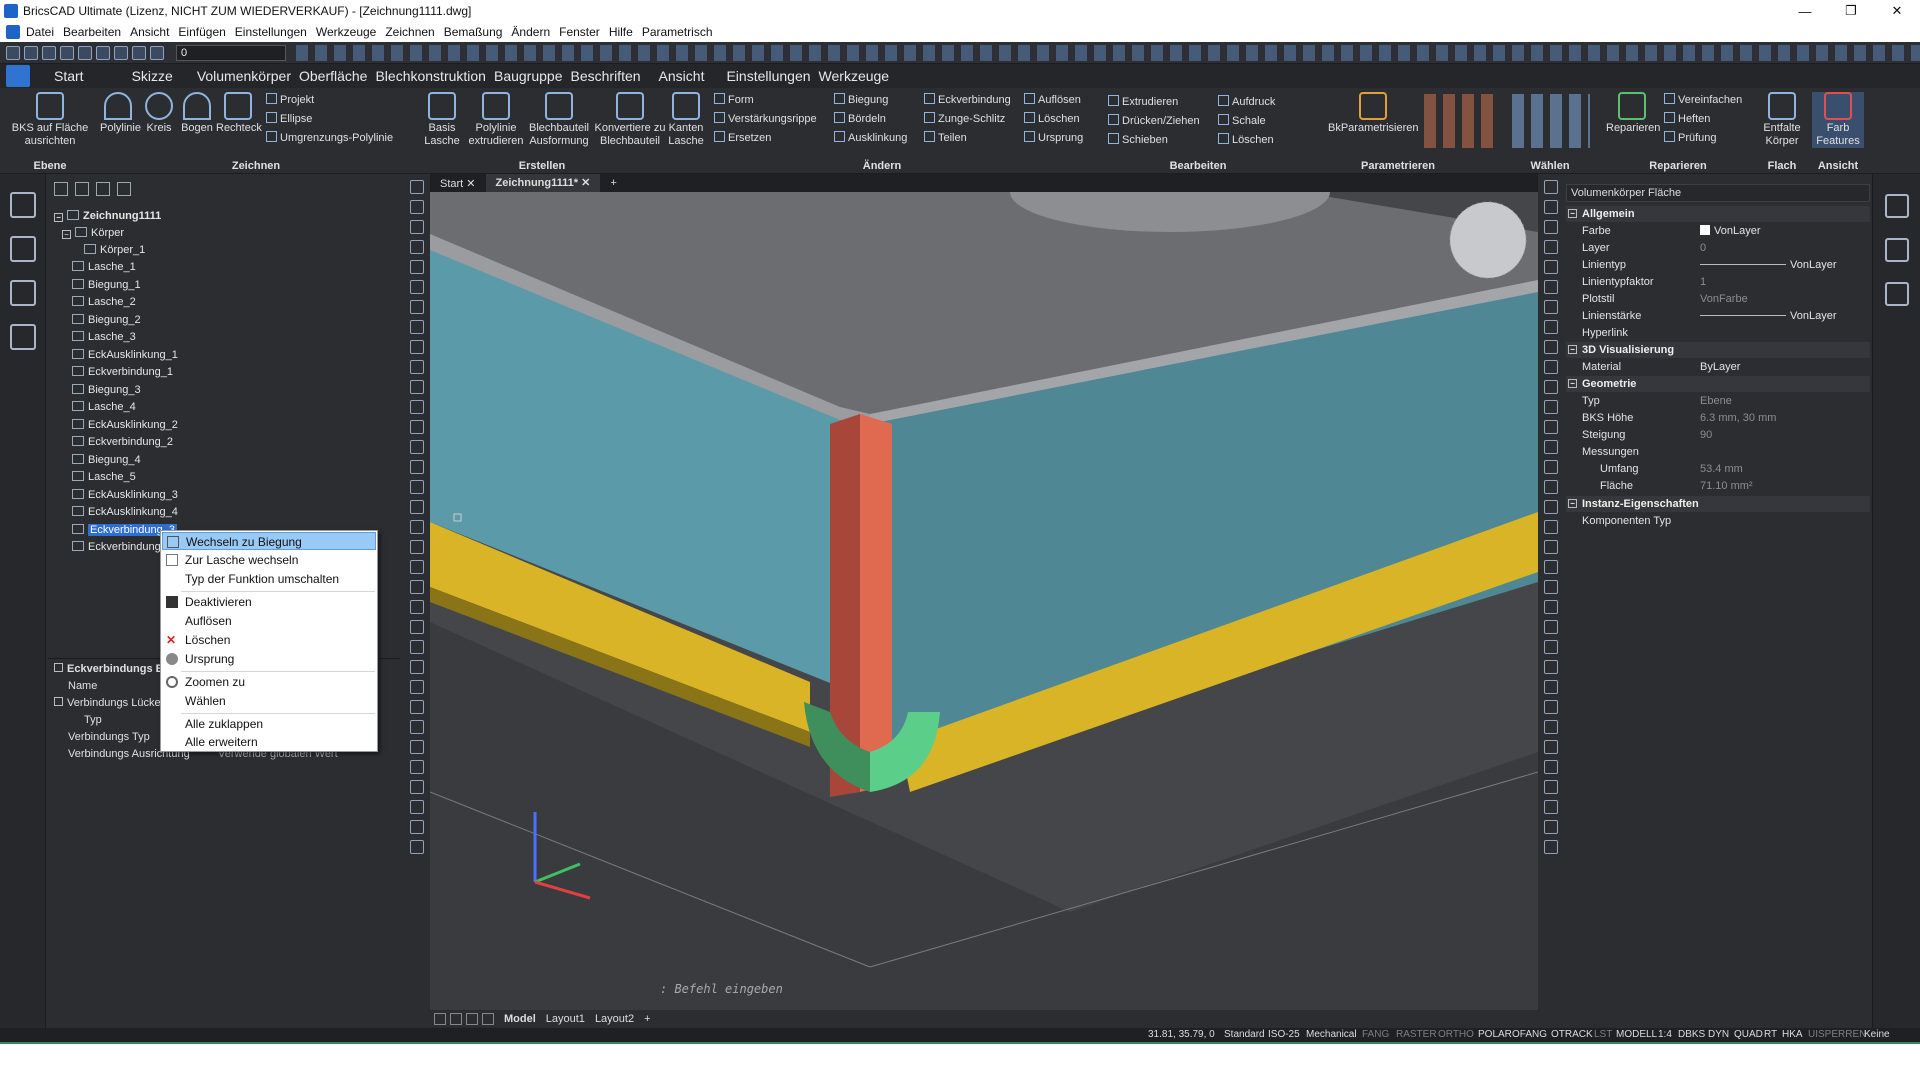 This screenshot has height=1080, width=1920. Describe the element at coordinates (1718, 469) in the screenshot. I see `prop-row-umfang: Umfang 53.4 mm` at that location.